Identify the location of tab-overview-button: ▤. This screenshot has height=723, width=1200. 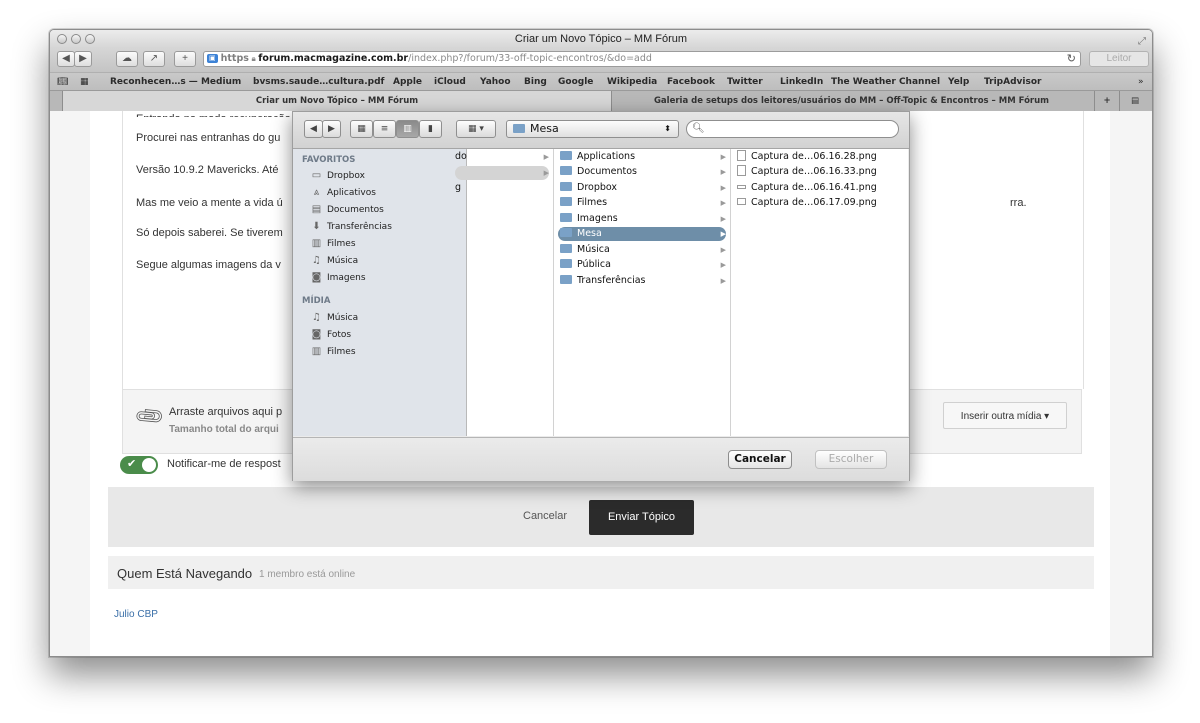
(1135, 101).